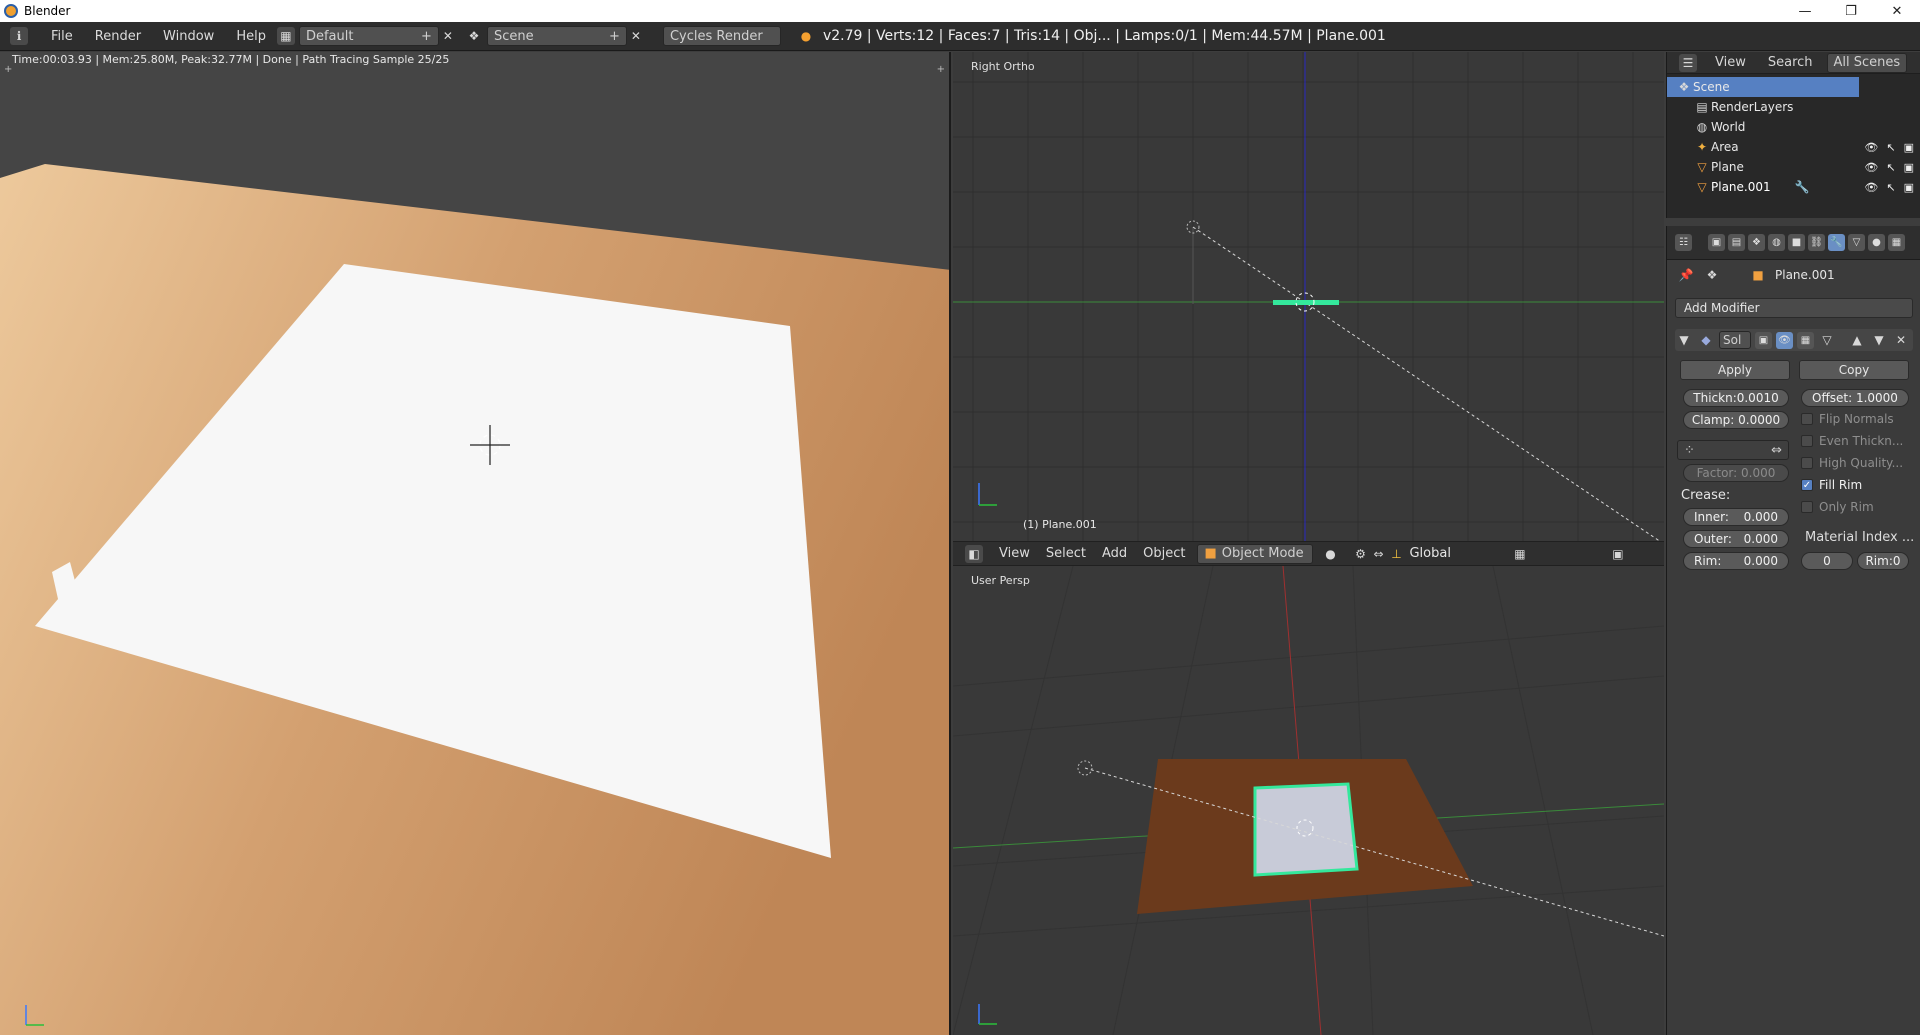  What do you see at coordinates (1429, 553) in the screenshot?
I see `orientation-value: Global` at bounding box center [1429, 553].